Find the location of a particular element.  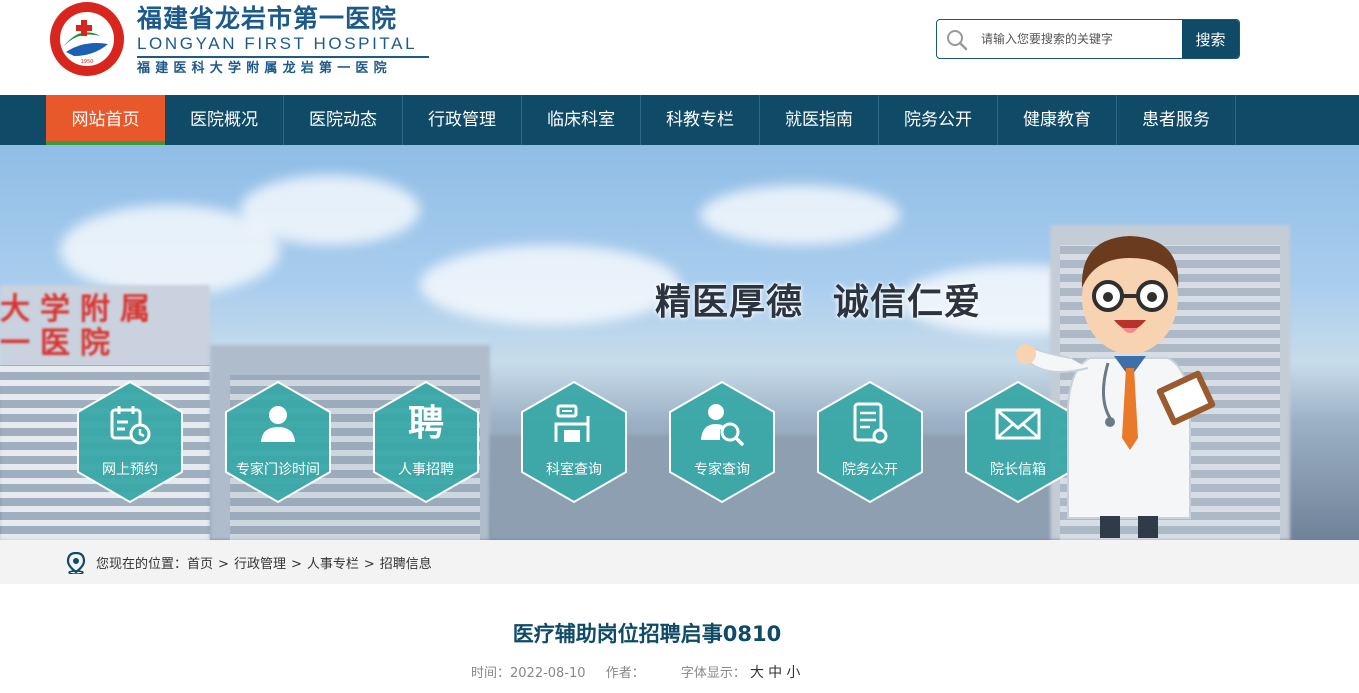

search-icon is located at coordinates (957, 40).